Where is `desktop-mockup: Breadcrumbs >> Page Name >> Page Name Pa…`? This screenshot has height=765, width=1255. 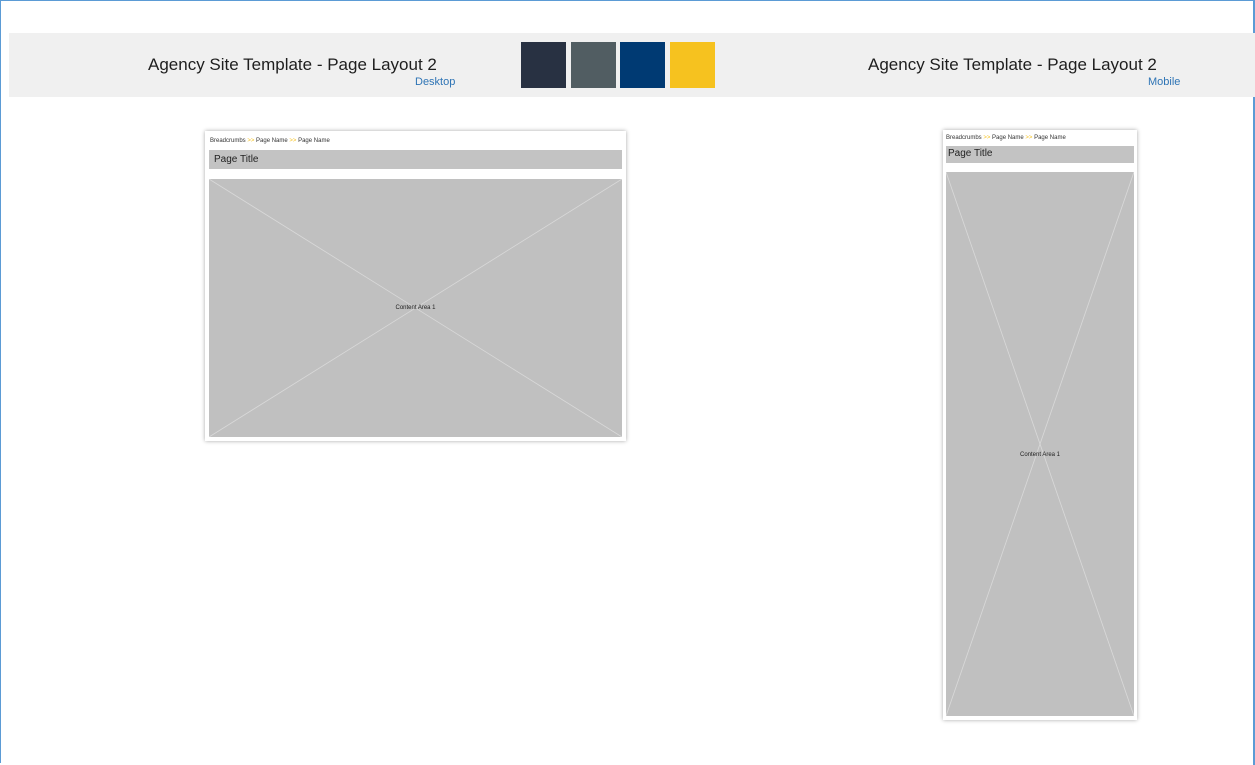 desktop-mockup: Breadcrumbs >> Page Name >> Page Name Pa… is located at coordinates (415, 286).